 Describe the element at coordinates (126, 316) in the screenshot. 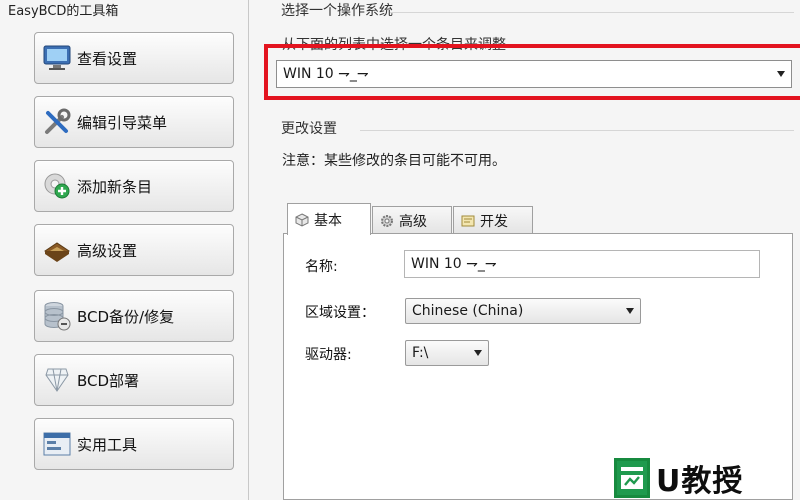

I see `bcd-backup-repair-label: BCD备份/修复` at that location.